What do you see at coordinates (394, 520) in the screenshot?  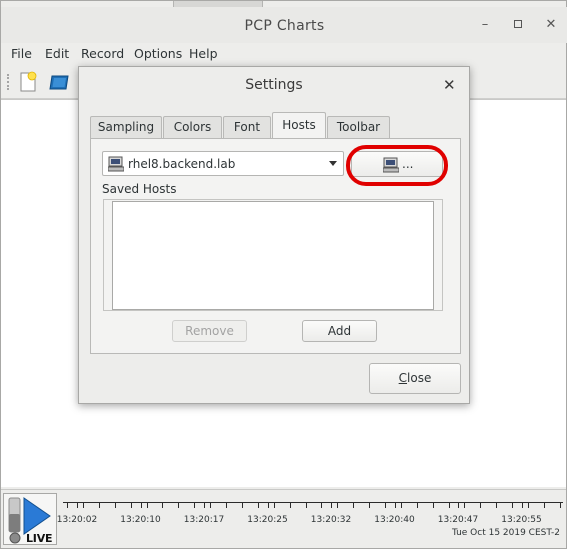 I see `timeline-tick-label: 13:20:40` at bounding box center [394, 520].